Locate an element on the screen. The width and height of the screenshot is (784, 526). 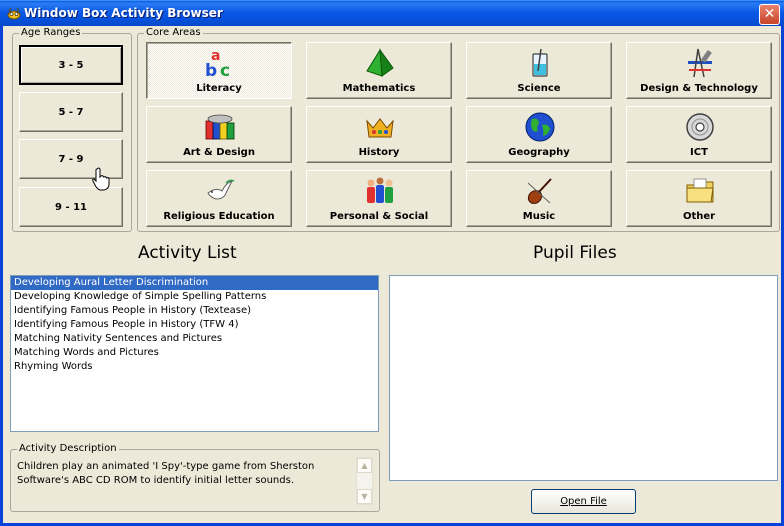
drafting-tools-icon is located at coordinates (700, 63).